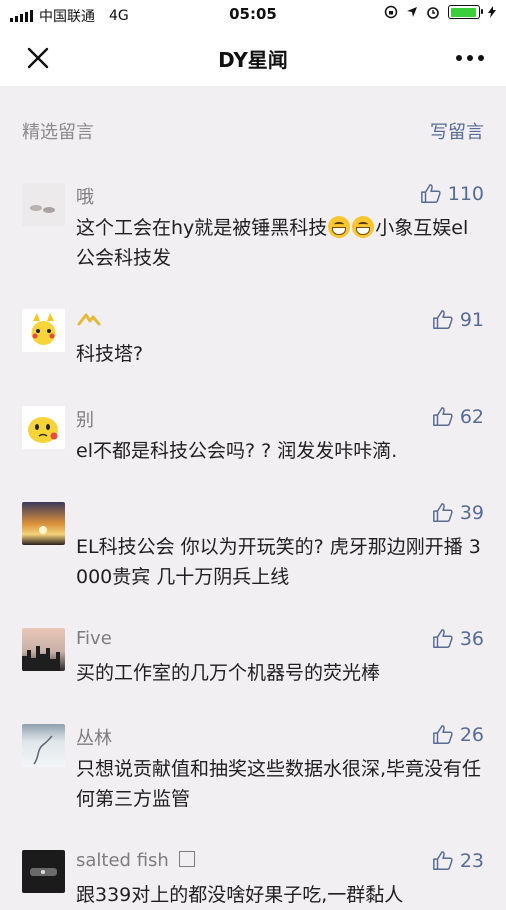  I want to click on more-icon, so click(470, 58).